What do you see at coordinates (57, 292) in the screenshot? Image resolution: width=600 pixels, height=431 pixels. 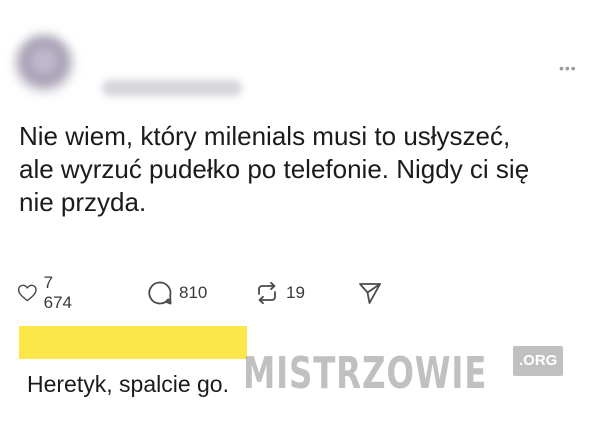 I see `like-count: 7 674` at bounding box center [57, 292].